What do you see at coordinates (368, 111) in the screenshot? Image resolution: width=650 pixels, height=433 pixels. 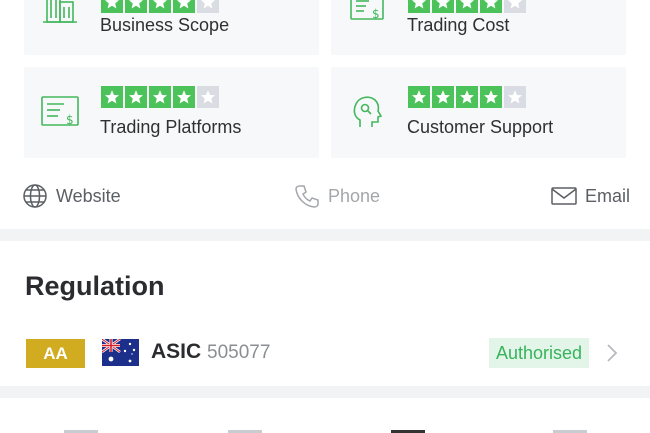 I see `head-support-icon` at bounding box center [368, 111].